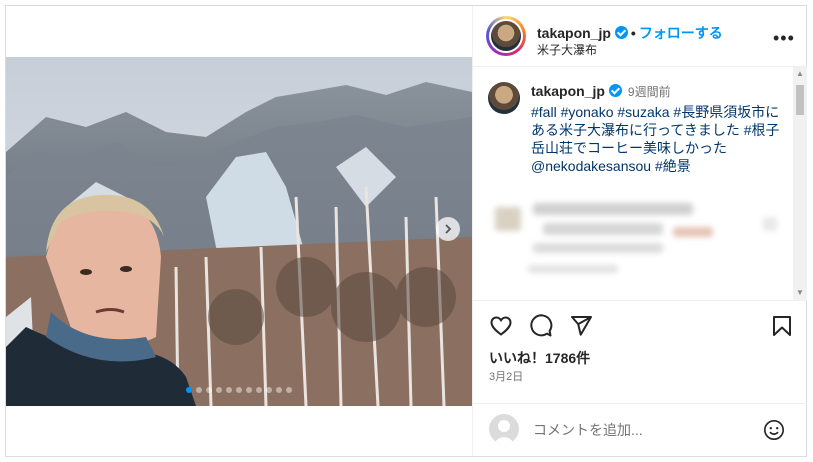  What do you see at coordinates (640, 326) in the screenshot?
I see `action-bar` at bounding box center [640, 326].